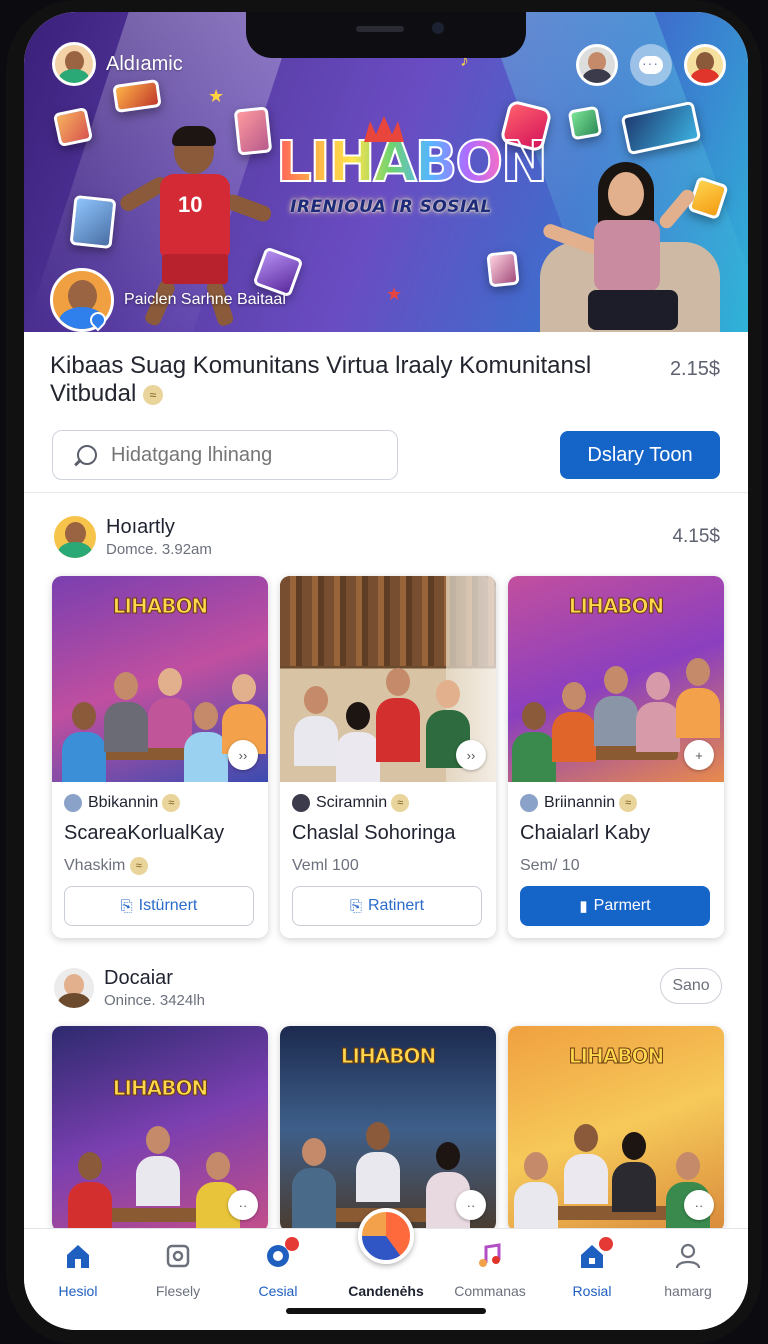 The height and width of the screenshot is (1344, 768). What do you see at coordinates (412, 162) in the screenshot?
I see `hero-logo-text: LIHABON` at bounding box center [412, 162].